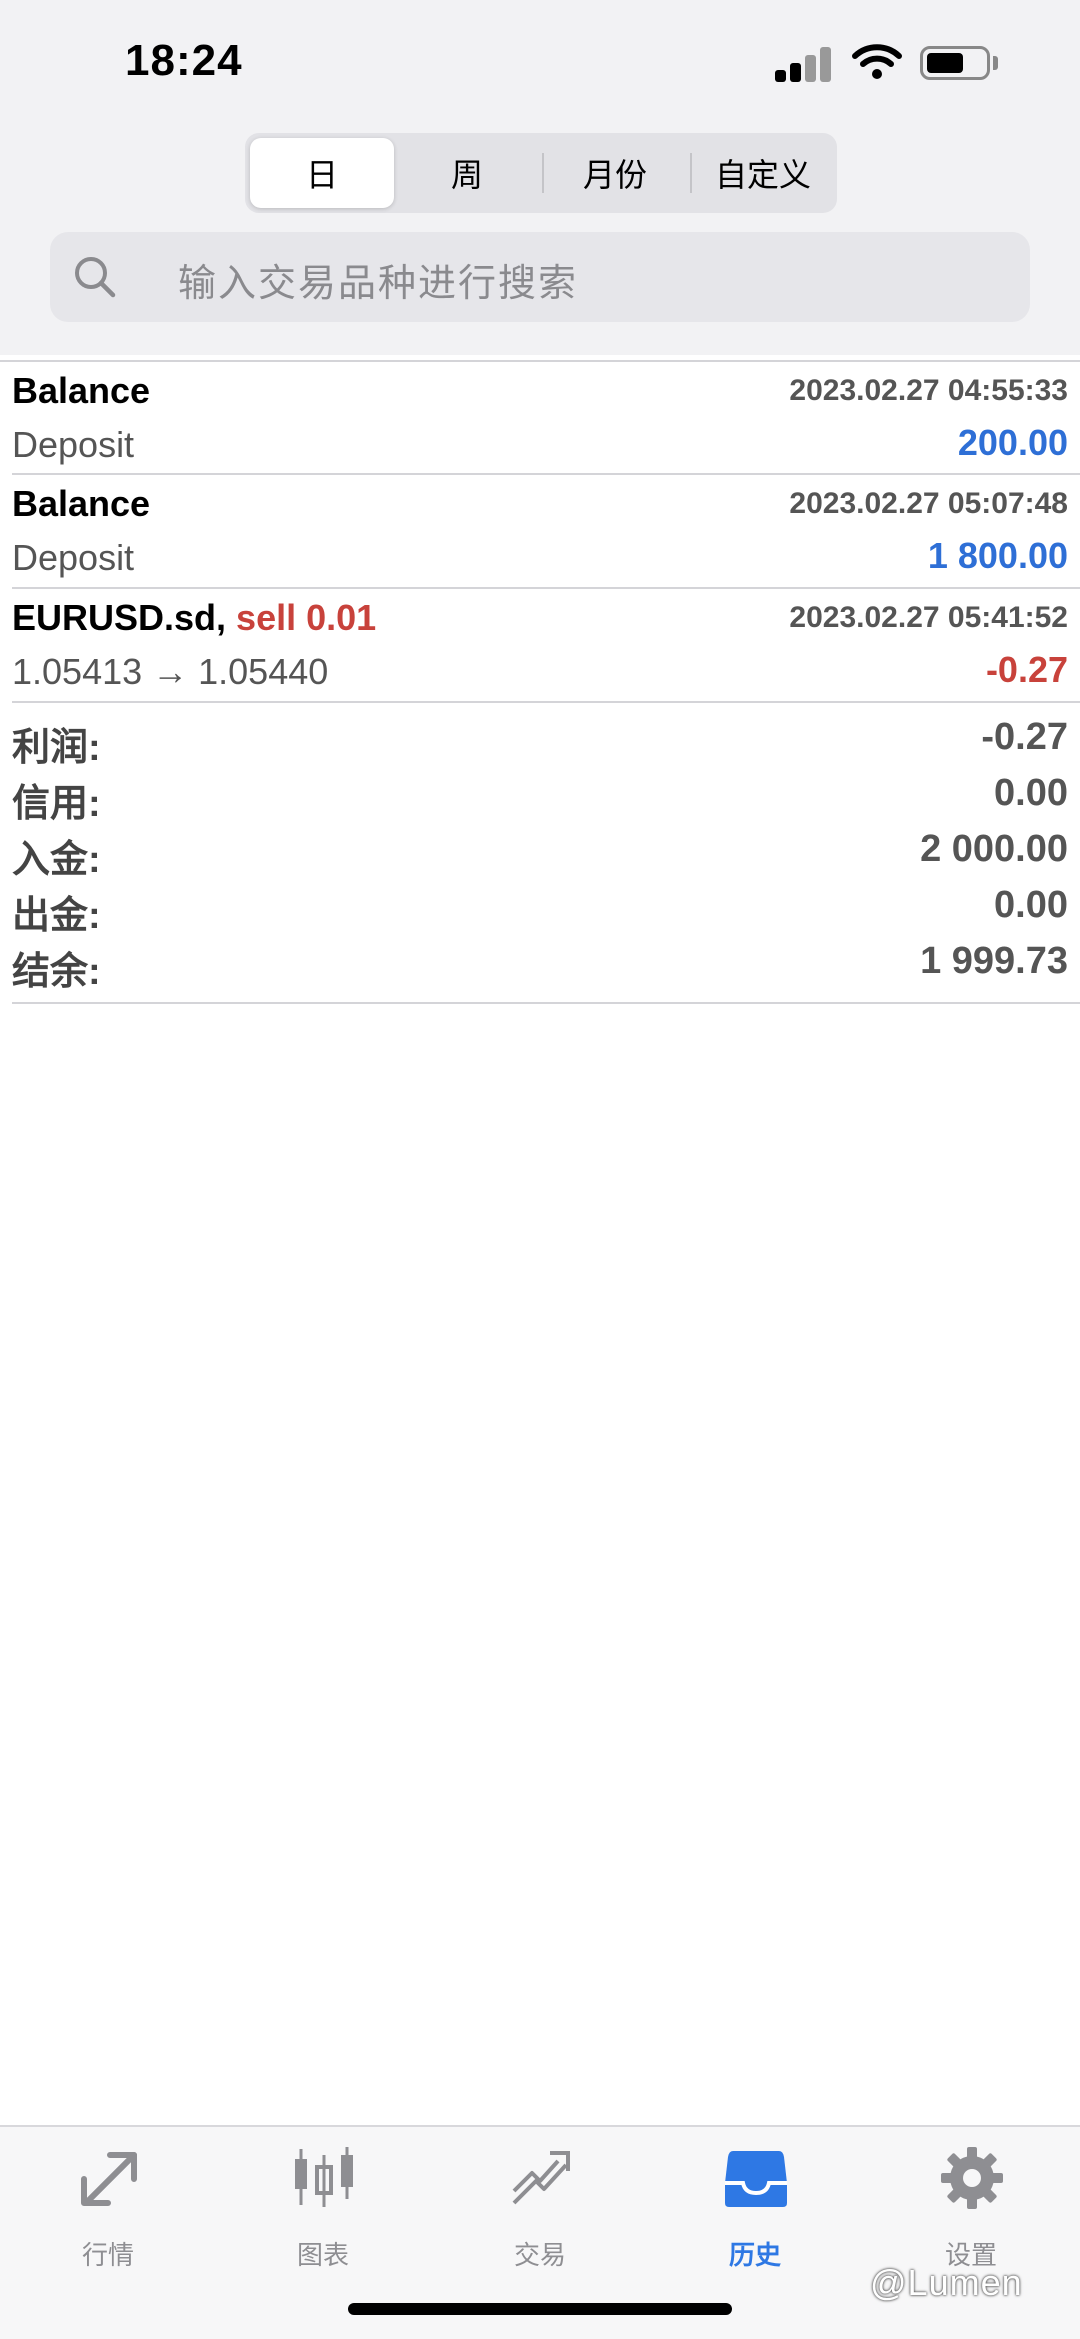  I want to click on battery-icon, so click(955, 63).